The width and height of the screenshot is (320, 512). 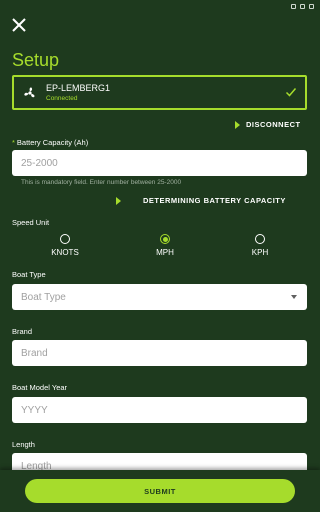 What do you see at coordinates (65, 252) in the screenshot?
I see `radio-label: KNOTS` at bounding box center [65, 252].